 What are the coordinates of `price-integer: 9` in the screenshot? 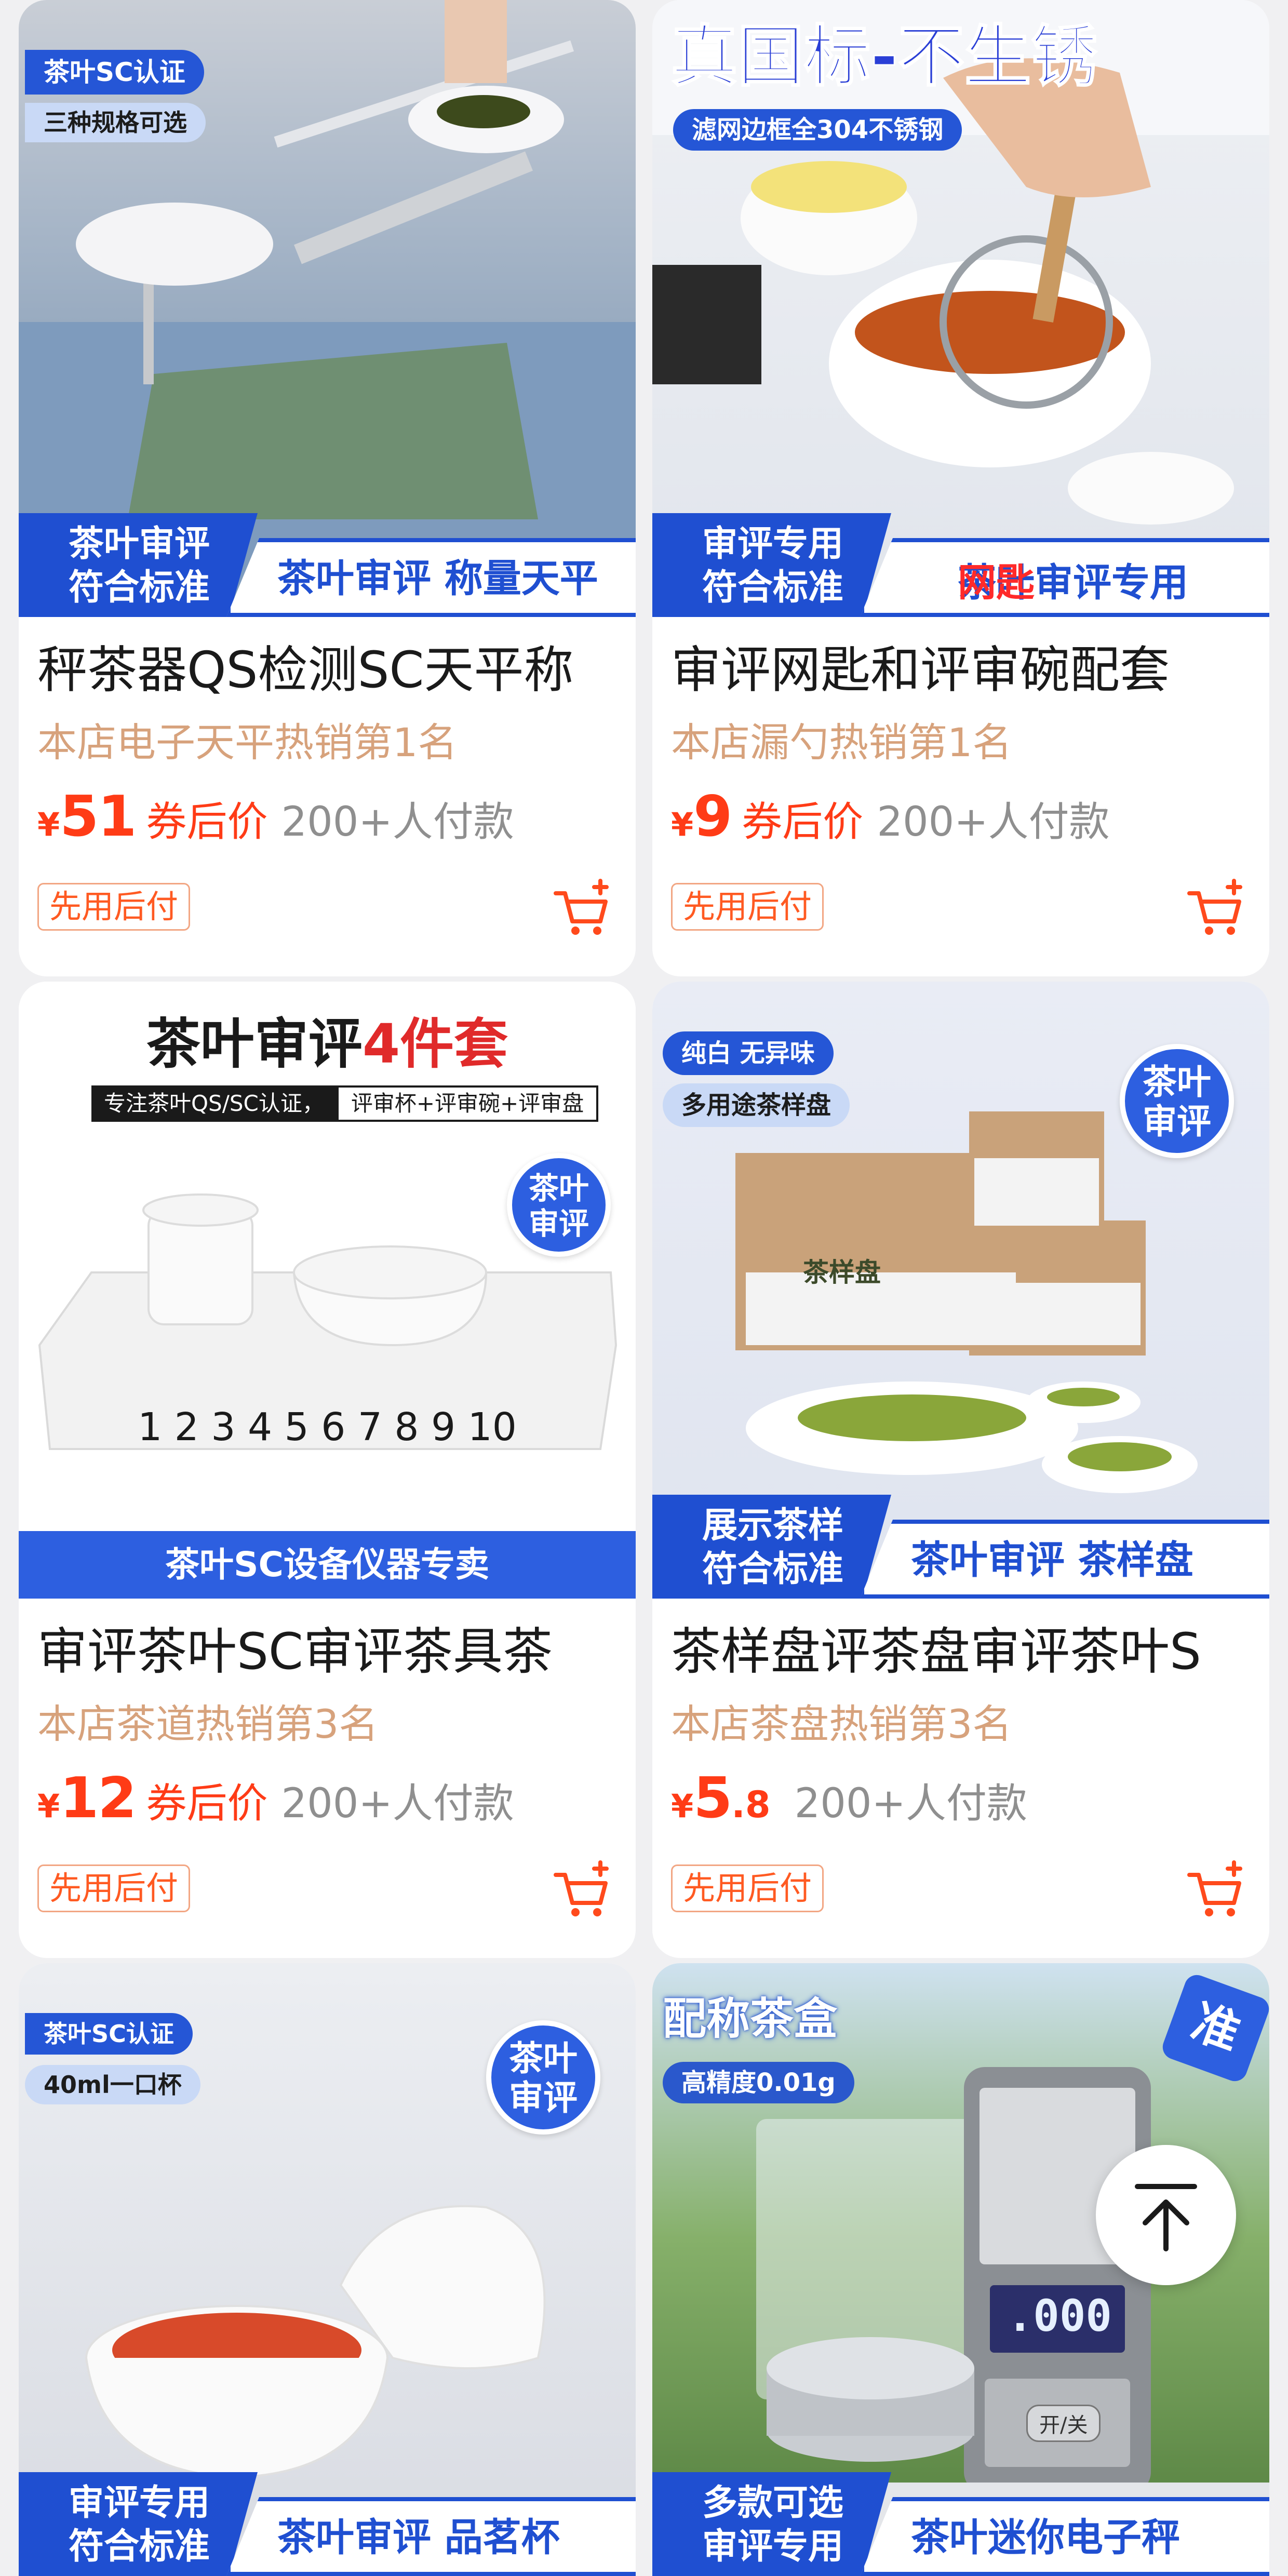 It's located at (713, 817).